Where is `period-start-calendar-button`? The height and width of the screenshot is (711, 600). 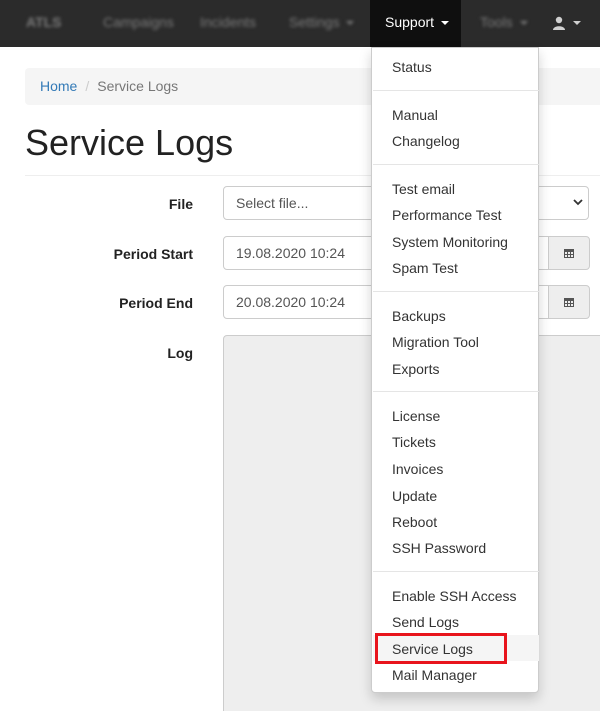 period-start-calendar-button is located at coordinates (569, 253).